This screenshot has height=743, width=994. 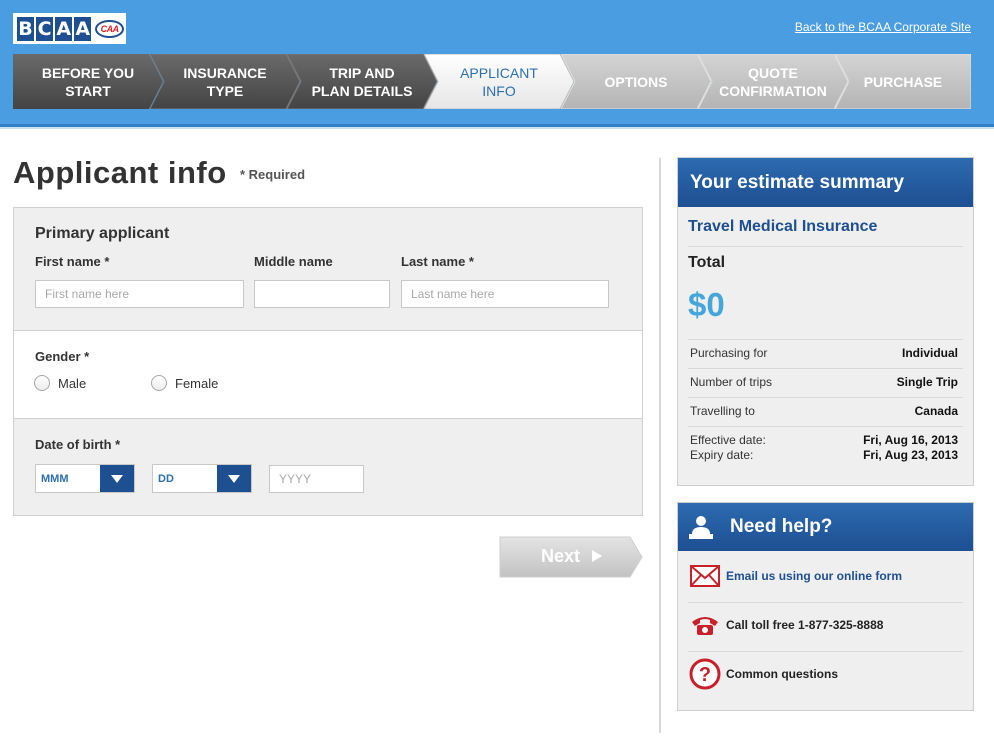 What do you see at coordinates (910, 440) in the screenshot?
I see `summary-row-value: Fri, Aug 16, 2013` at bounding box center [910, 440].